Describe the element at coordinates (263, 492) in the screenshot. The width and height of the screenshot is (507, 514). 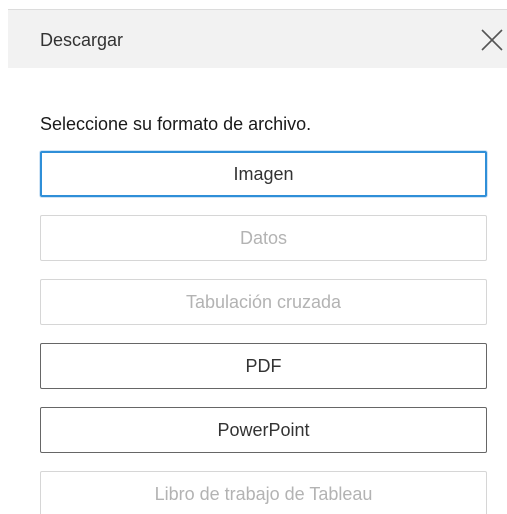
I see `format-tableau-workbook-button: Libro de trabajo de Tableau` at that location.